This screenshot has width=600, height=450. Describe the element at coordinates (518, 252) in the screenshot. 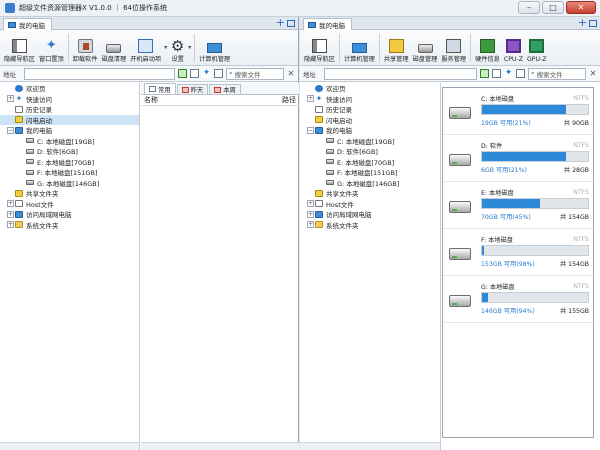

I see `drive-item: F: 本地磁盘 NTFS 153GB 可用(98%) 共 154GB` at that location.